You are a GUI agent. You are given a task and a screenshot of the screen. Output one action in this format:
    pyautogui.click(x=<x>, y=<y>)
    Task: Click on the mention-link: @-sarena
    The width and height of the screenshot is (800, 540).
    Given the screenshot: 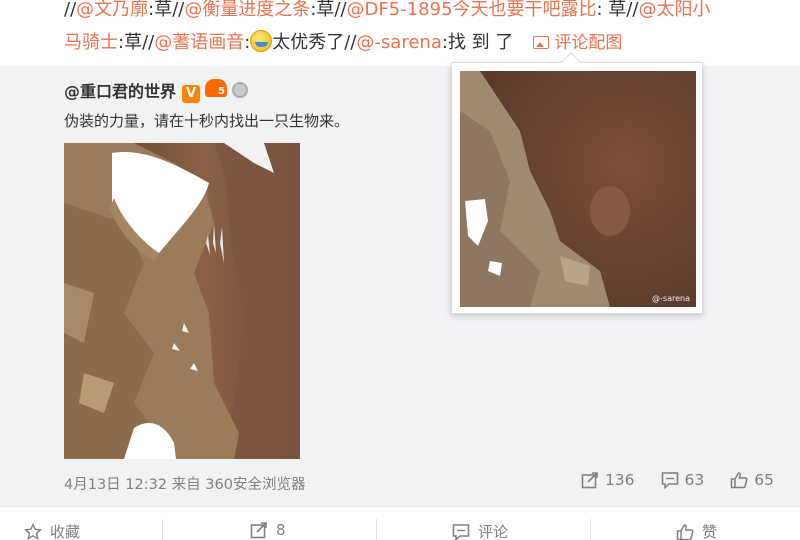 What is the action you would take?
    pyautogui.click(x=398, y=42)
    